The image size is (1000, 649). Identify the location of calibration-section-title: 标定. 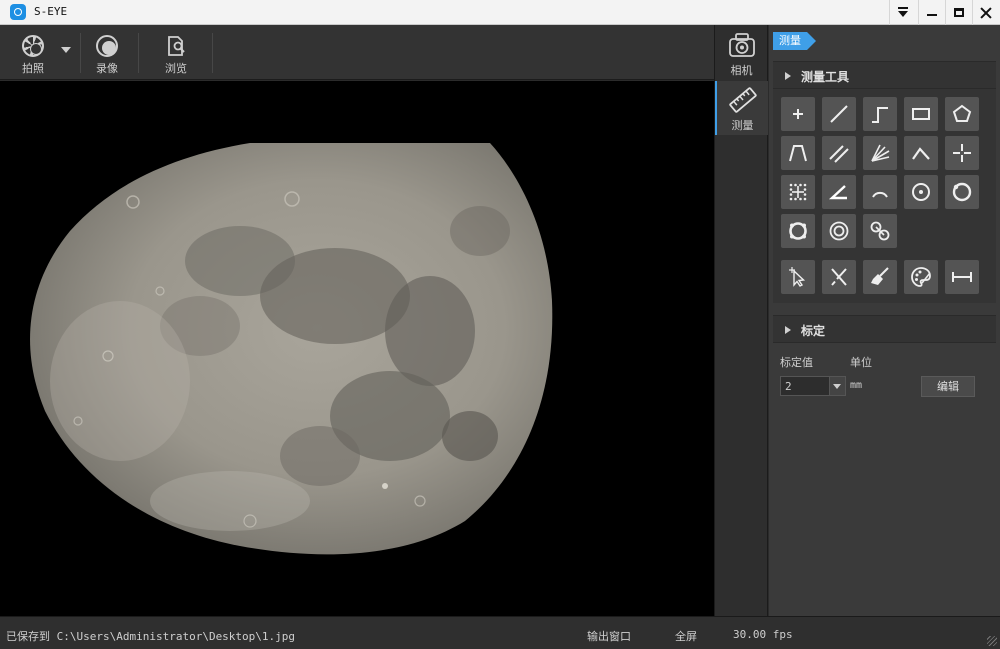
(813, 331).